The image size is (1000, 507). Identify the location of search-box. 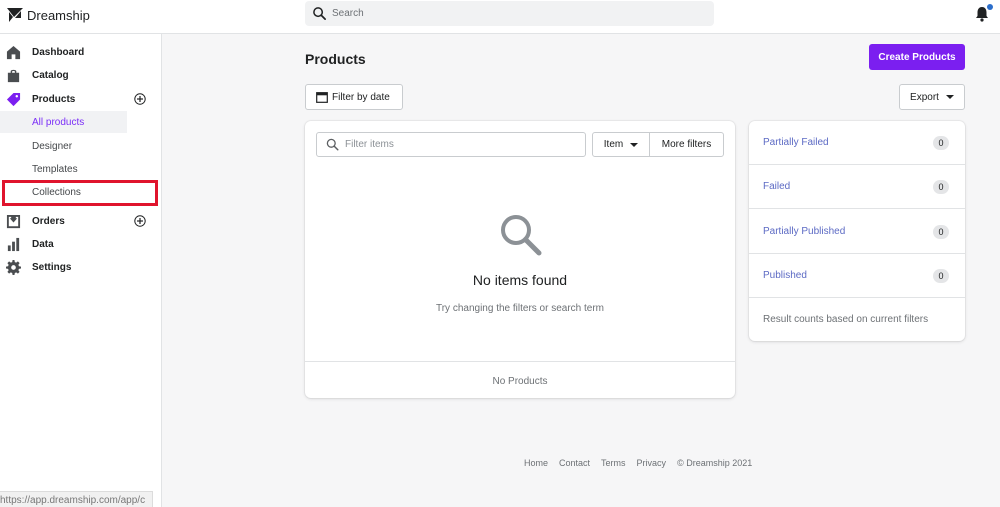
(509, 13).